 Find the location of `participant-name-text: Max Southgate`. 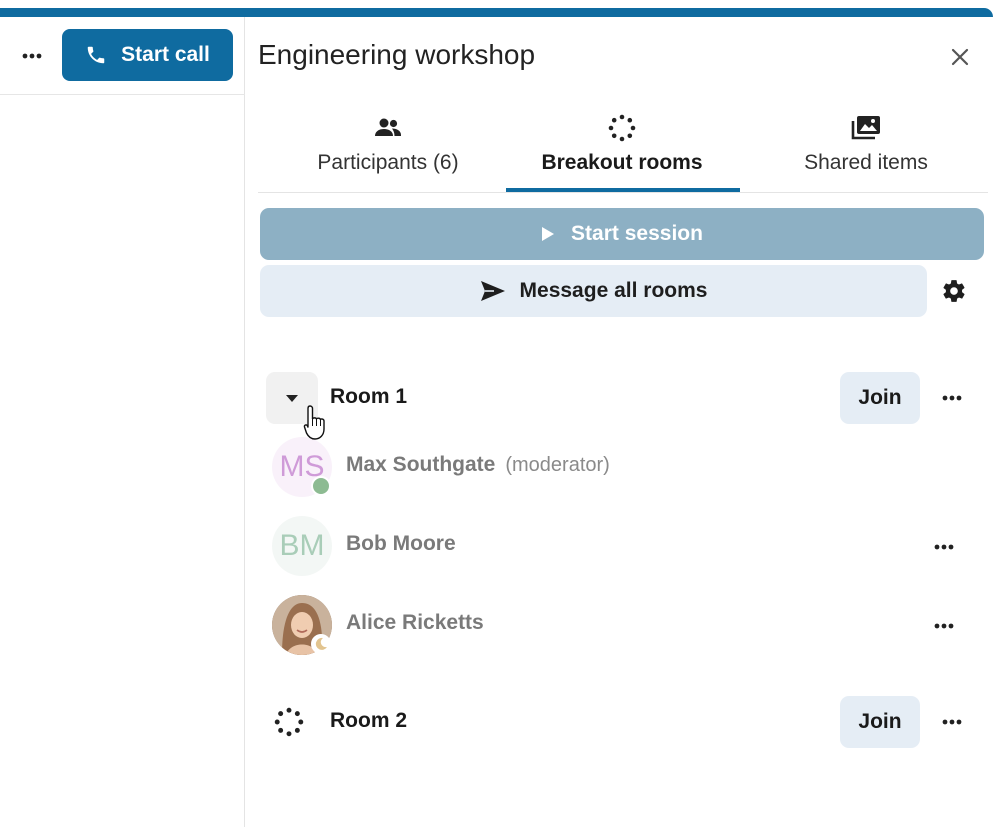

participant-name-text: Max Southgate is located at coordinates (421, 464).